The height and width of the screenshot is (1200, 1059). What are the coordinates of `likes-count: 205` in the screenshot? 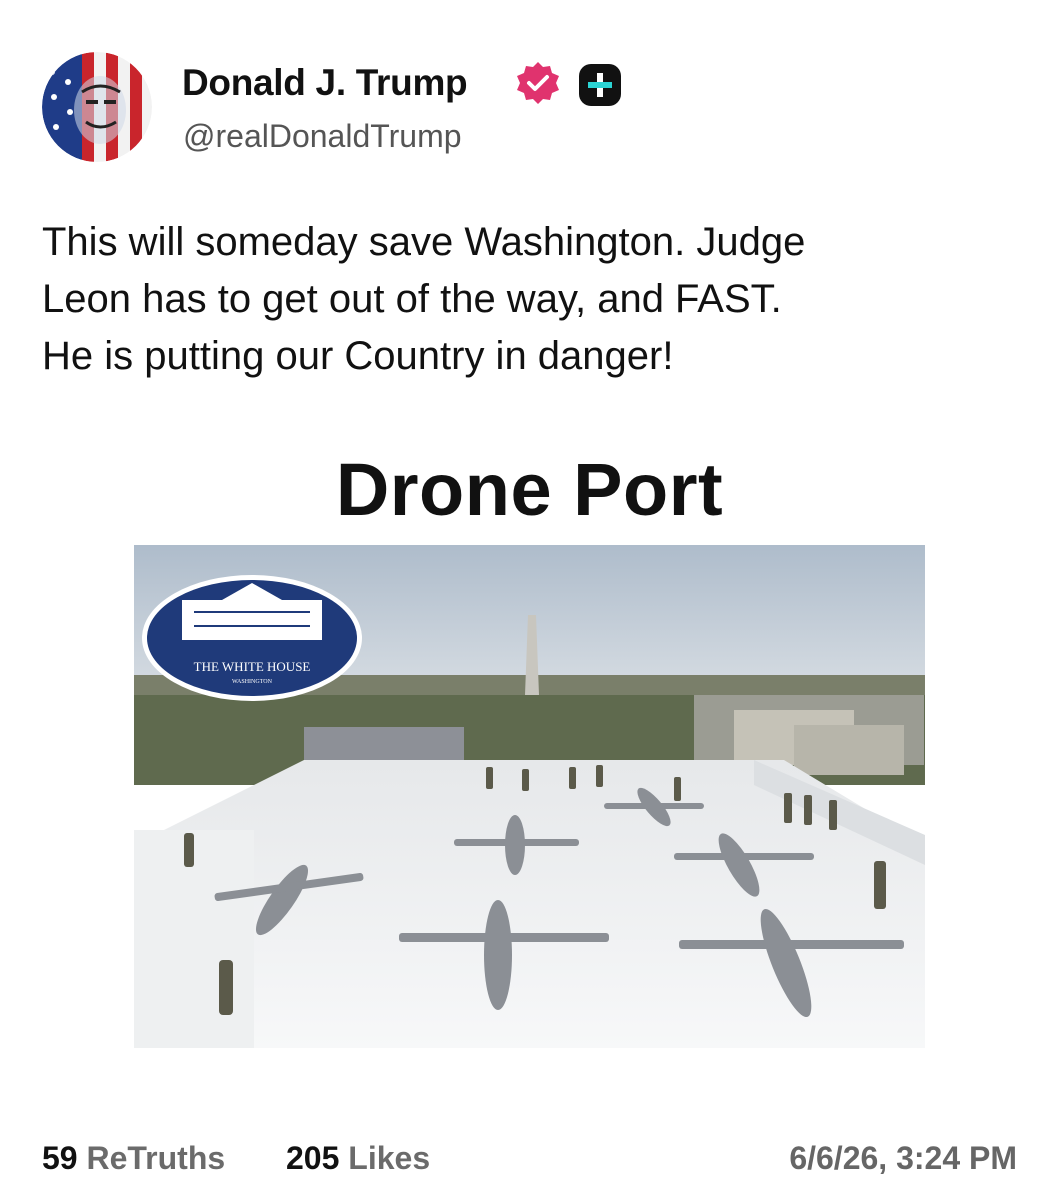 It's located at (313, 1158).